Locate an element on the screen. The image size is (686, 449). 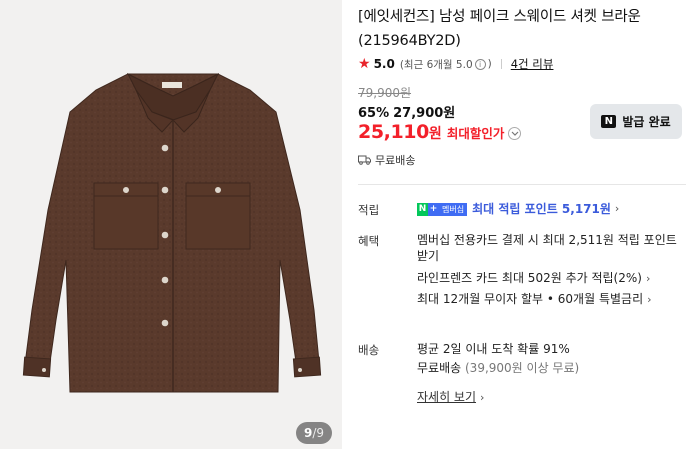
image-counter-total: /9 is located at coordinates (318, 433).